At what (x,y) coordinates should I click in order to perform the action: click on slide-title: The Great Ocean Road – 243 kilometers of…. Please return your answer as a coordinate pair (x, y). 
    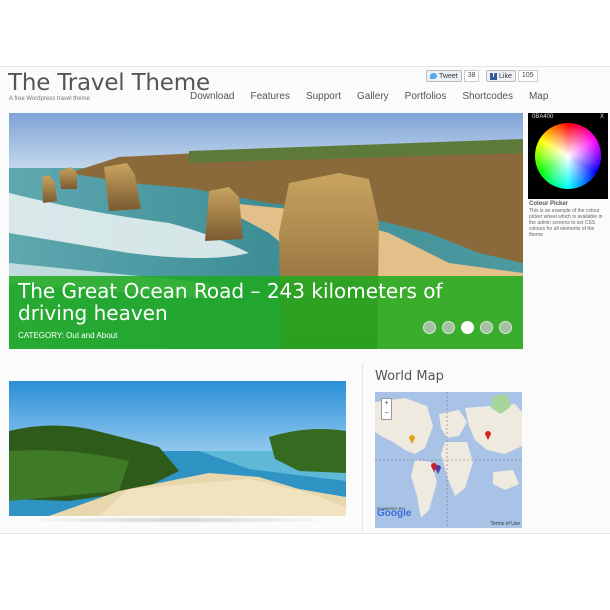
    Looking at the image, I should click on (268, 302).